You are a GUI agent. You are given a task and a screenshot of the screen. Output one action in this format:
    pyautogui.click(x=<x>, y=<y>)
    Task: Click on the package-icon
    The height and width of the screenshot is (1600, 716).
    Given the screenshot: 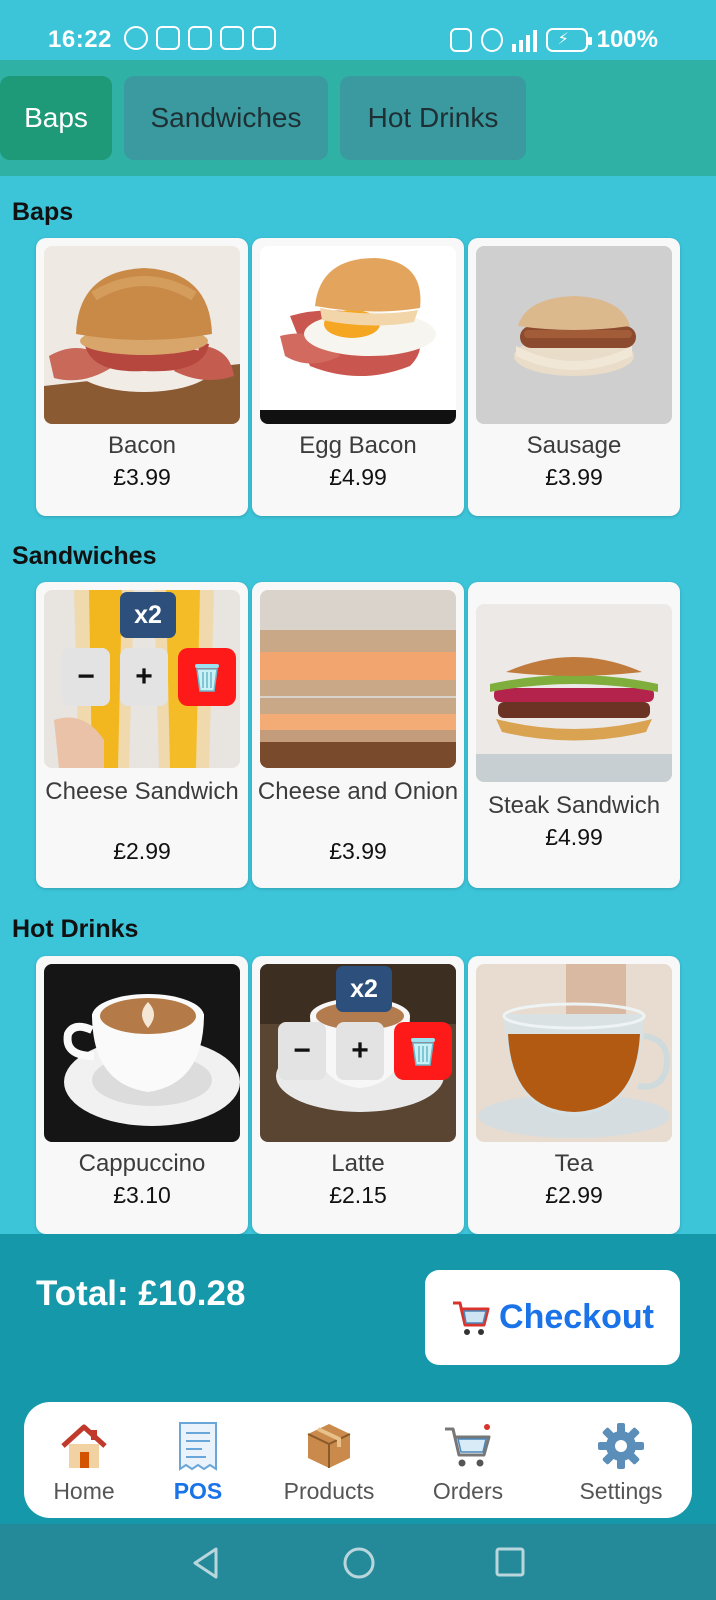 What is the action you would take?
    pyautogui.click(x=329, y=1446)
    